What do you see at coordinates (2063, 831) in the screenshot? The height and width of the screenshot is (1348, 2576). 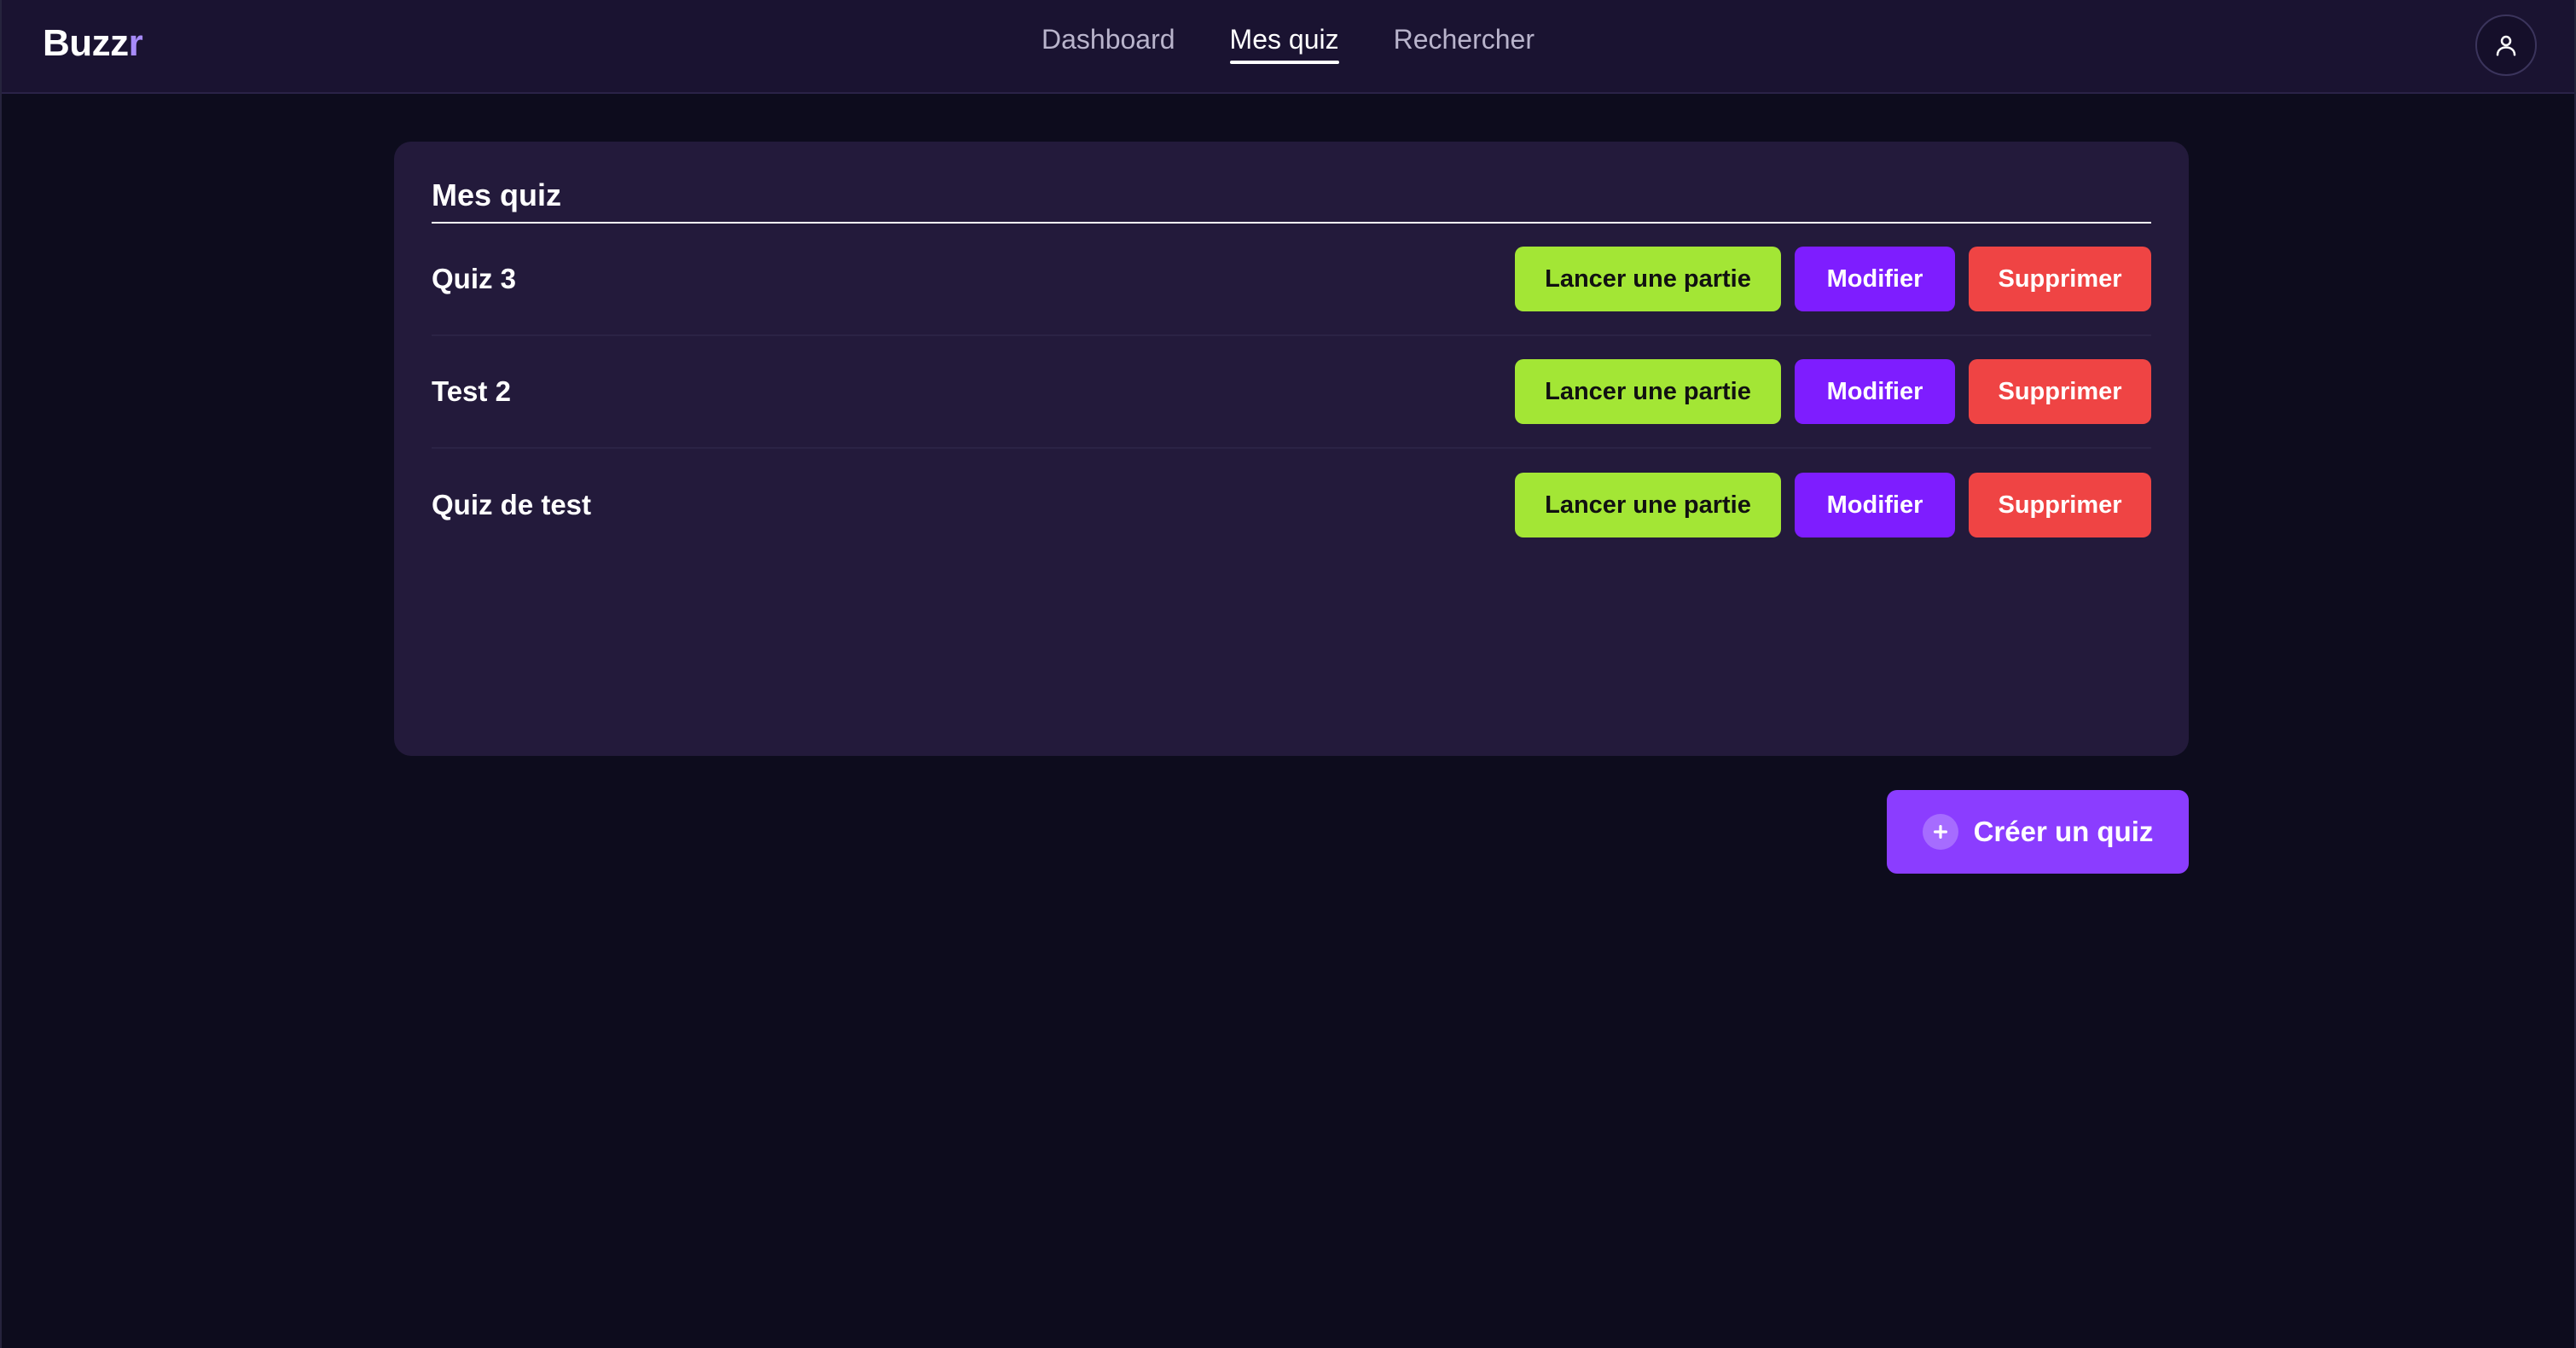 I see `create-quiz-label: Créer un quiz` at bounding box center [2063, 831].